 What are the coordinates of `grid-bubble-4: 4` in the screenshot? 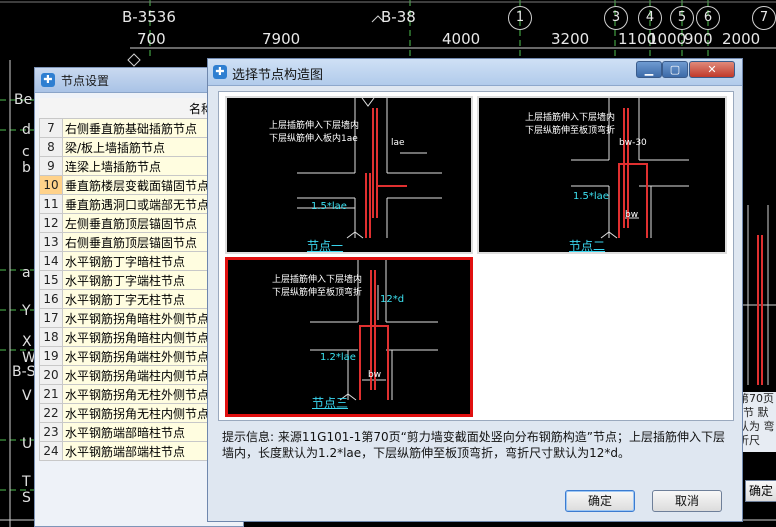 It's located at (650, 18).